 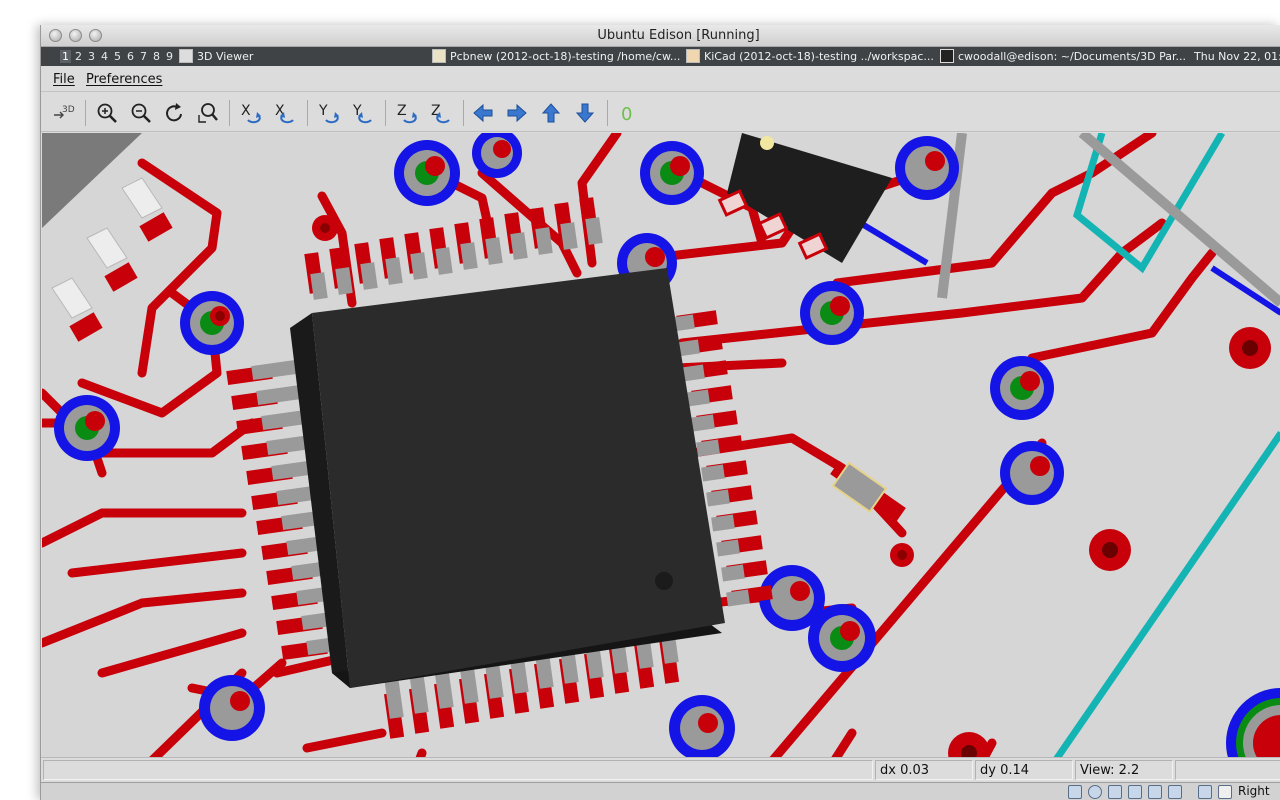 What do you see at coordinates (1205, 792) in the screenshot?
I see `mouse-integration-icon` at bounding box center [1205, 792].